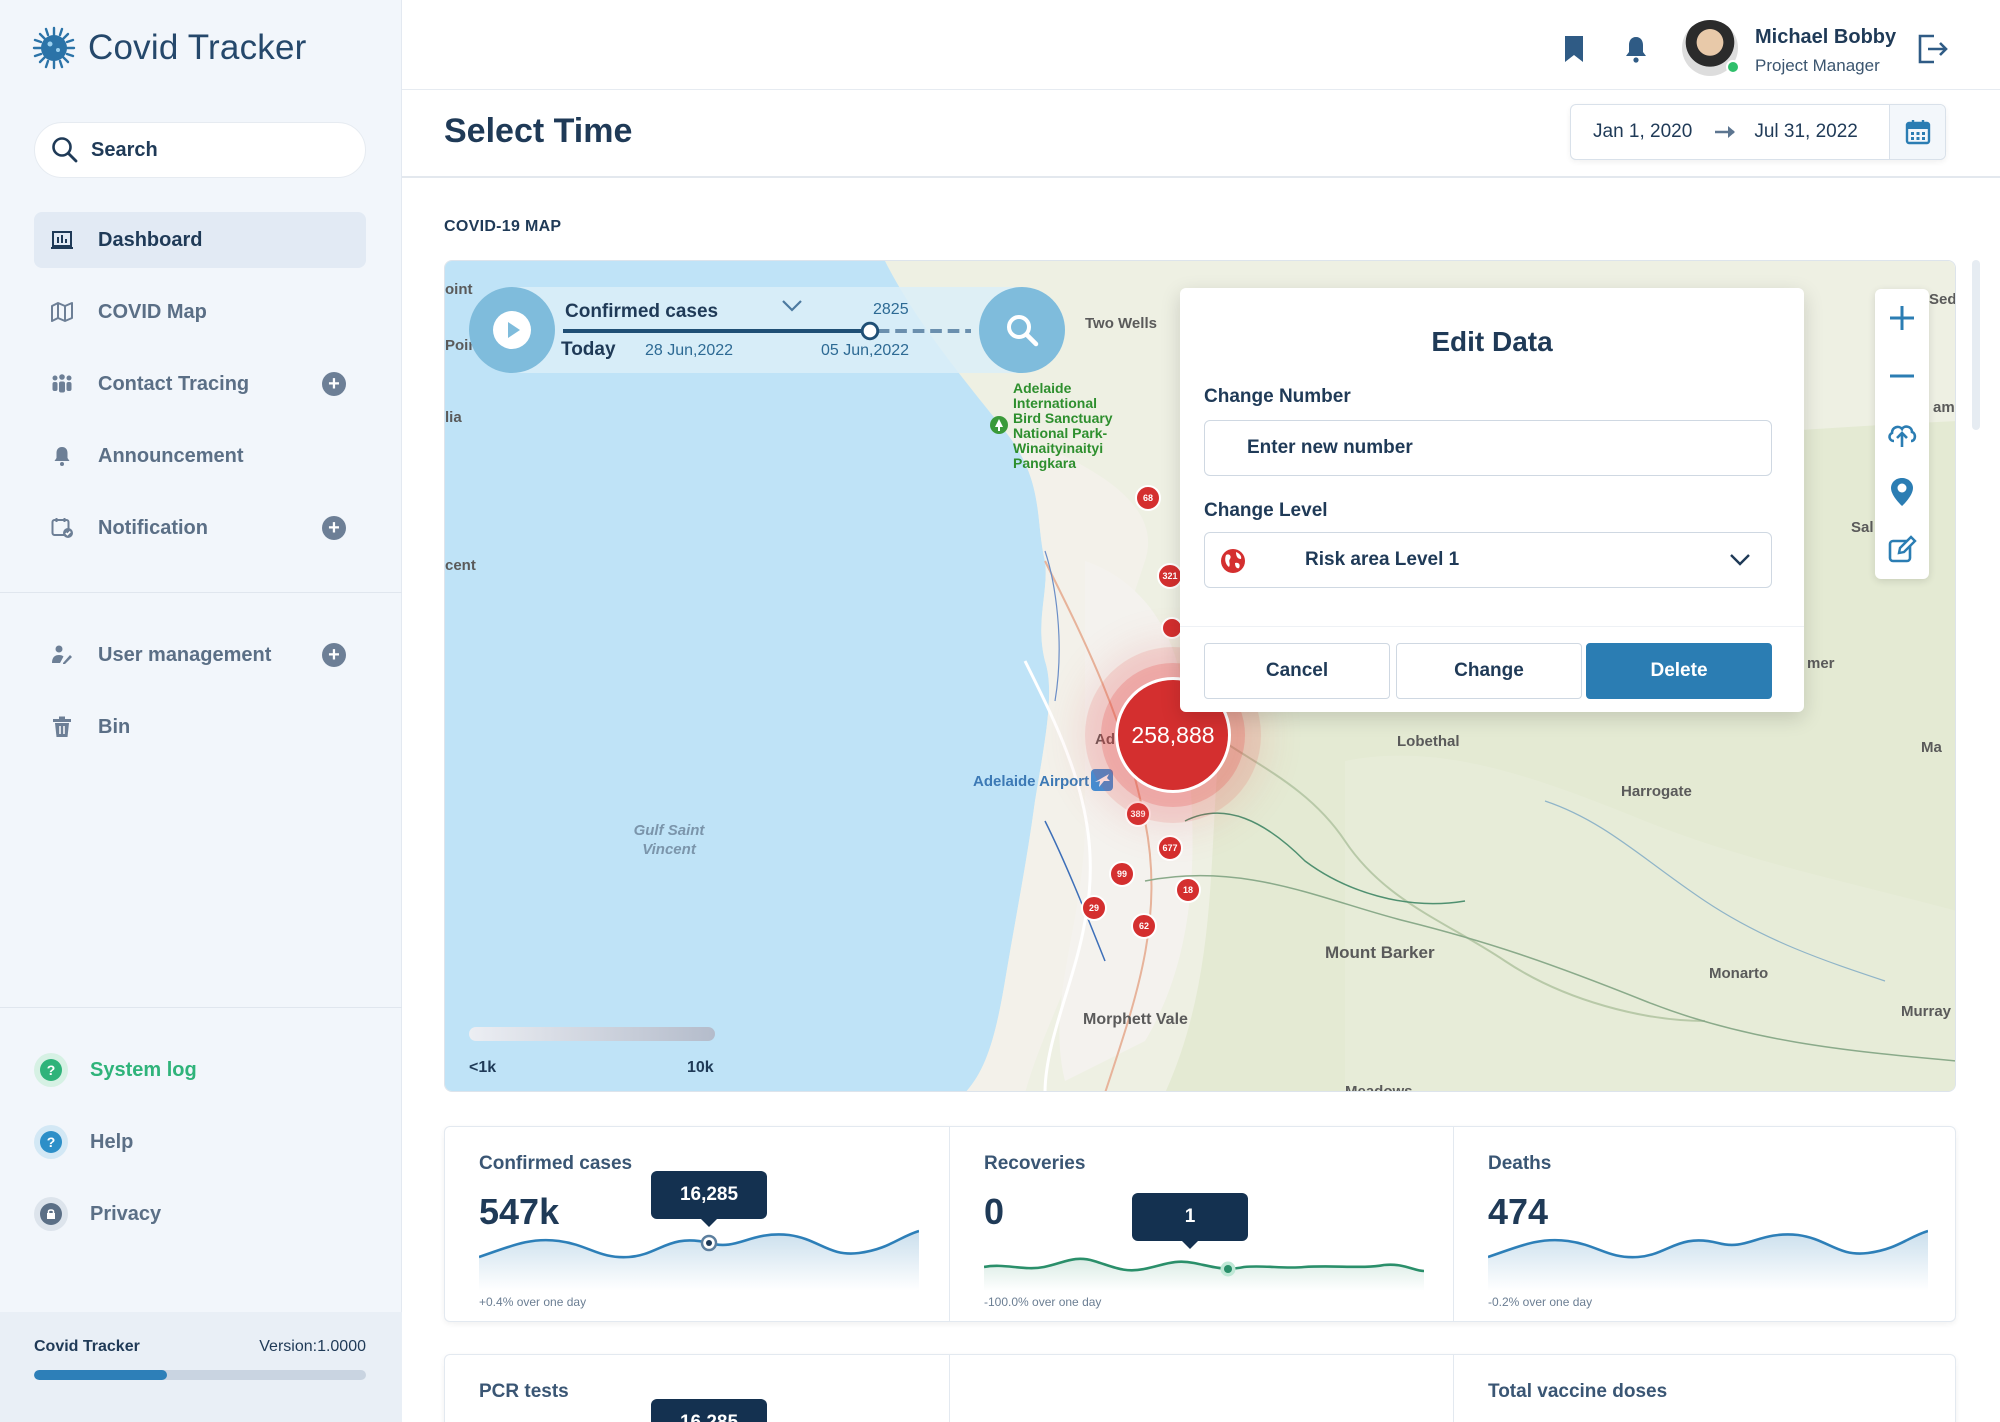  I want to click on sidebar-item-system-log: ? System log, so click(115, 1070).